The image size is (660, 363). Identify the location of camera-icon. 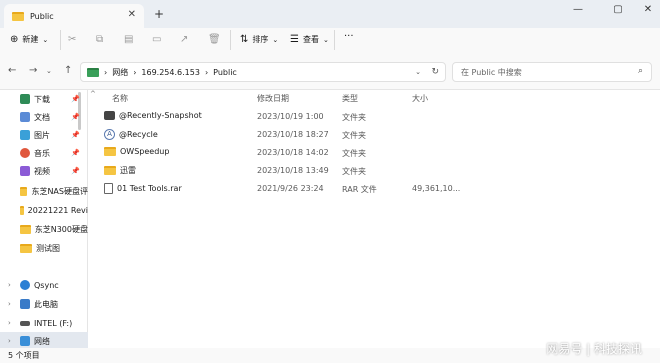
(109, 115).